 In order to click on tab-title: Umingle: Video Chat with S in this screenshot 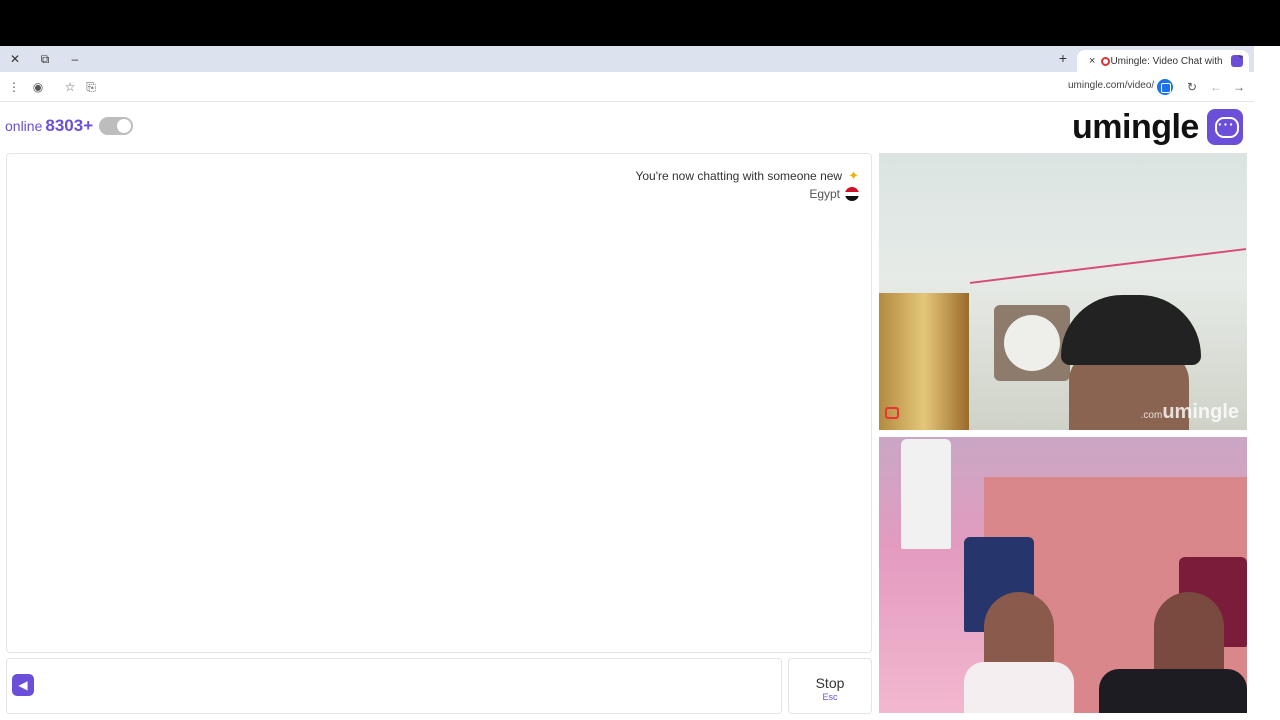, I will do `click(1167, 61)`.